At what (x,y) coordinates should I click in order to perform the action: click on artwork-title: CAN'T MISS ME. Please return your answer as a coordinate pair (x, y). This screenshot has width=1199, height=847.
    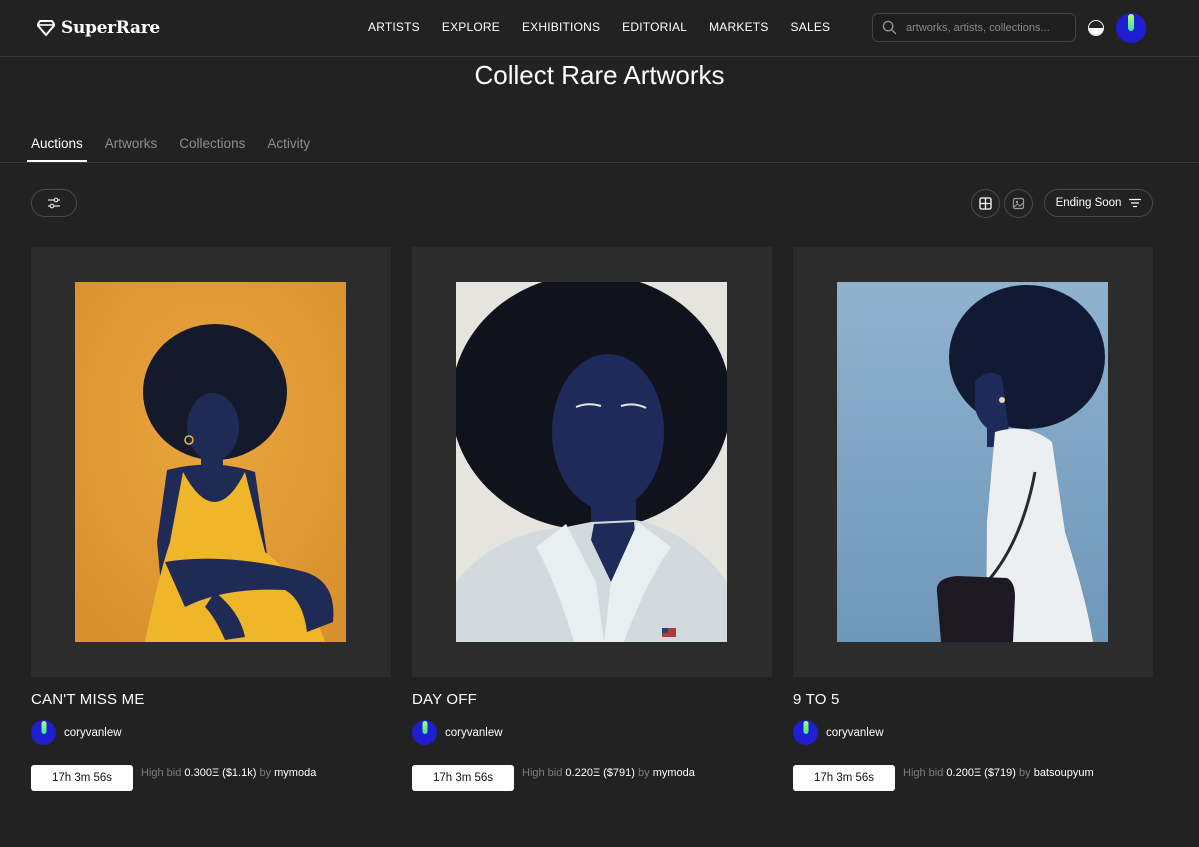
    Looking at the image, I should click on (88, 699).